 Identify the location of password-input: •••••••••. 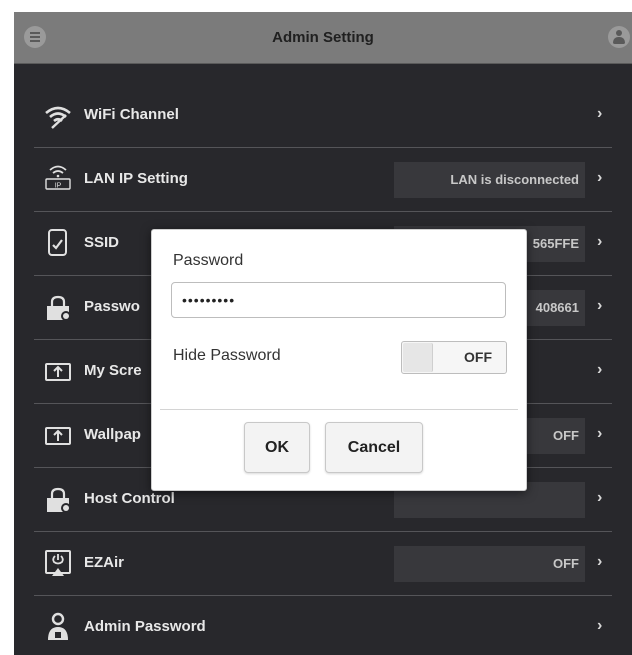
(338, 300).